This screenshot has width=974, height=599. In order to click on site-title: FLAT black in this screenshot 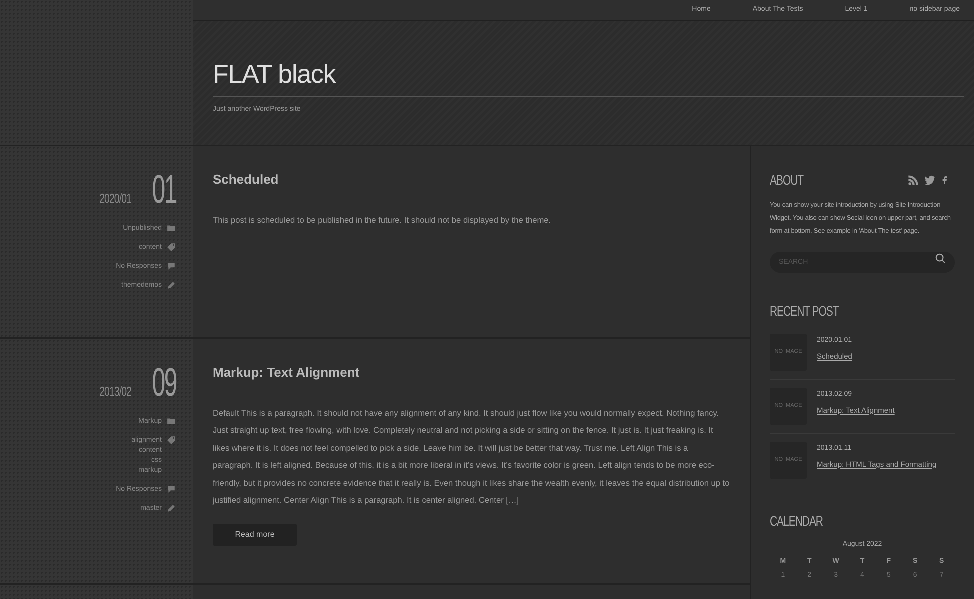, I will do `click(274, 74)`.